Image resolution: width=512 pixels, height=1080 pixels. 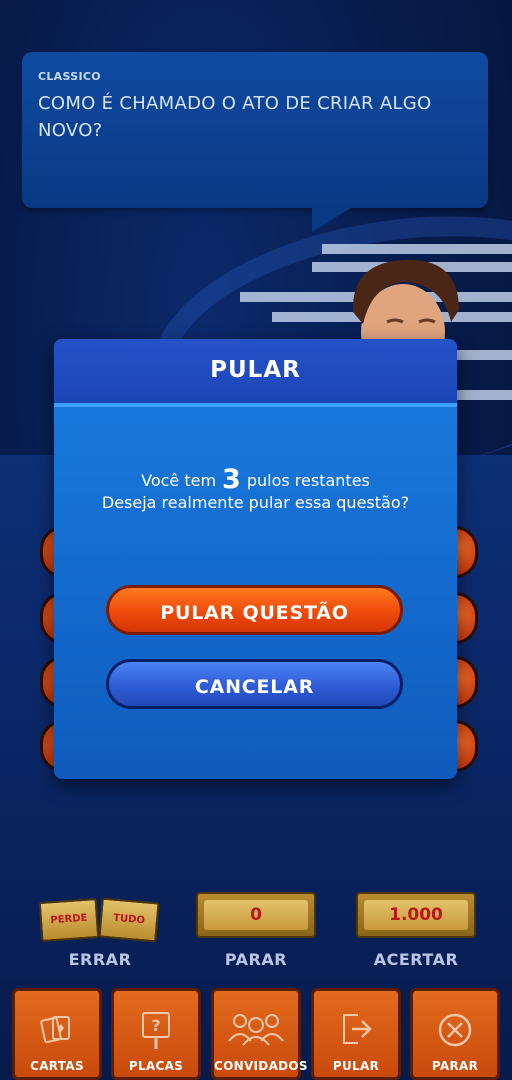 I want to click on stop-label-tool: PARAR, so click(x=455, y=1066).